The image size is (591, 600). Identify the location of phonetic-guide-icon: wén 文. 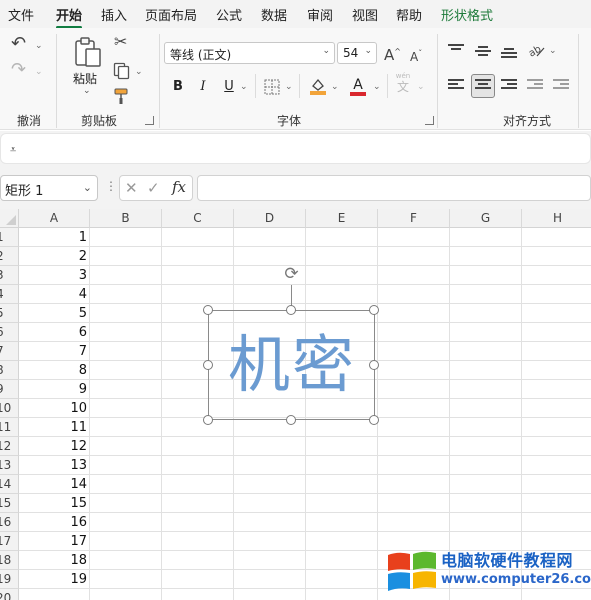
(403, 84).